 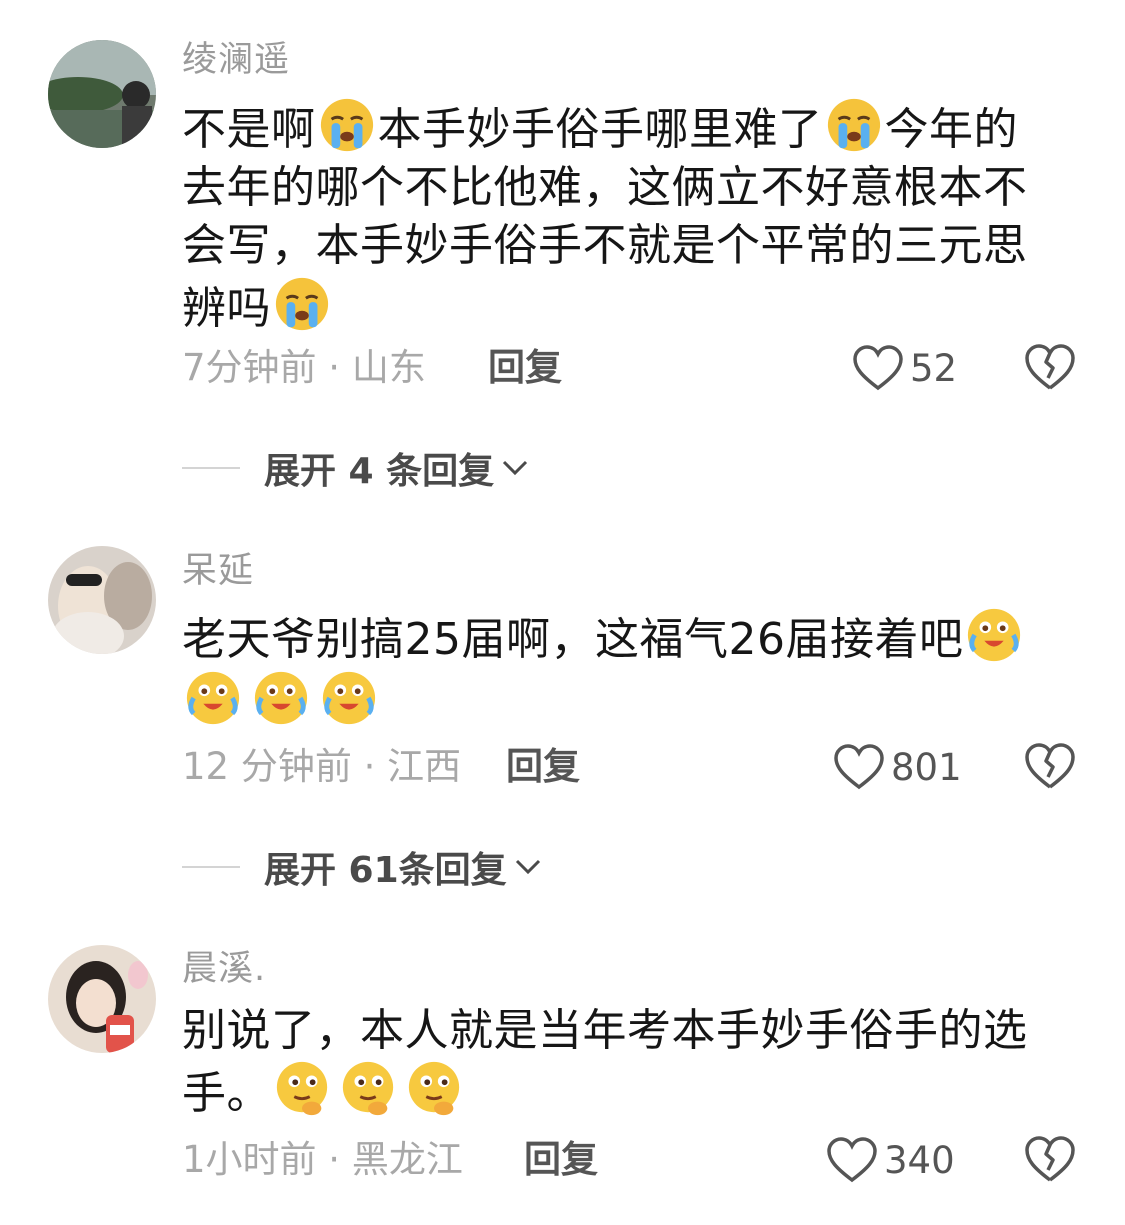 I want to click on comment-text: 别说了，本人就是当年考本手妙手俗手的选 手。, so click(x=622, y=1062).